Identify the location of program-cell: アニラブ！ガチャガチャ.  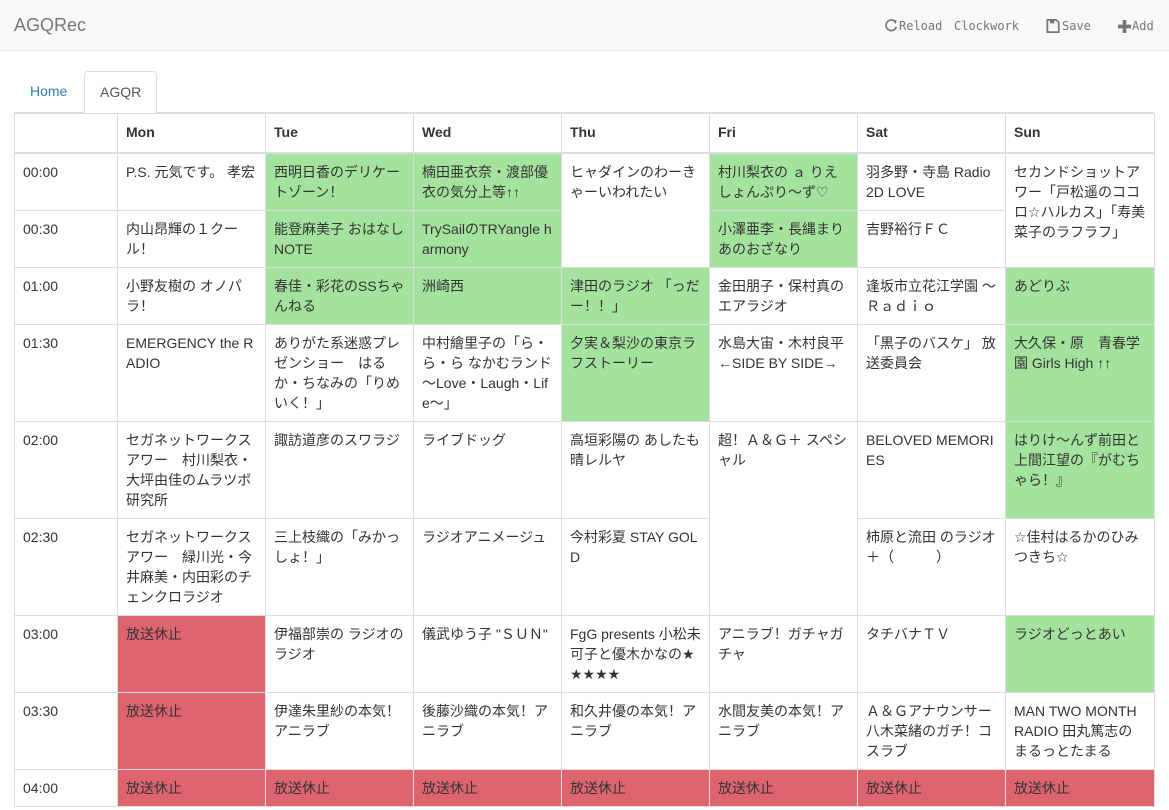
(783, 653).